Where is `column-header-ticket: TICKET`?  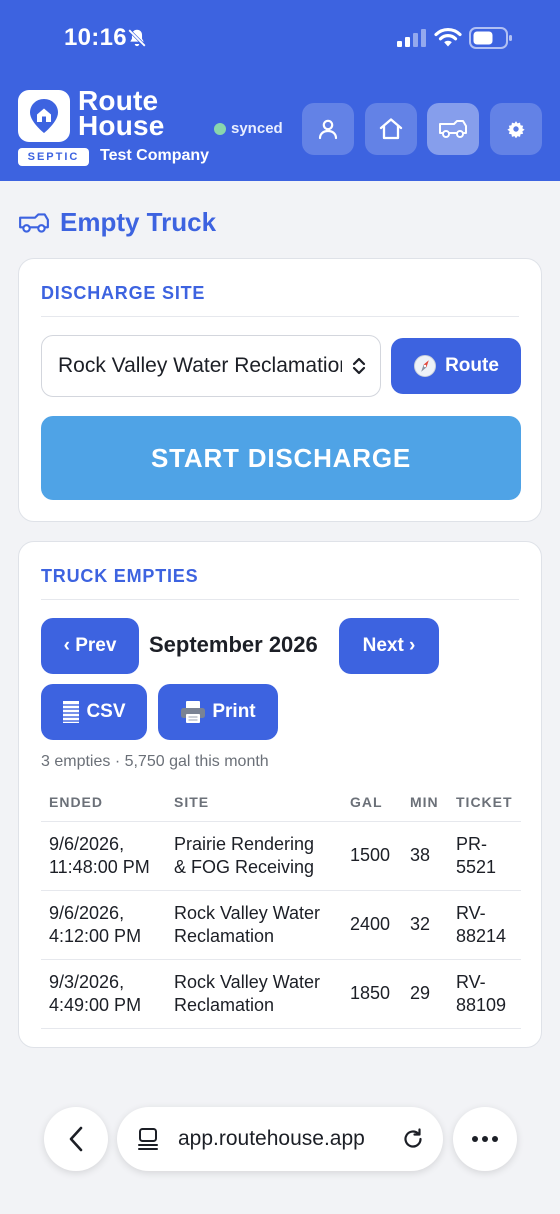
column-header-ticket: TICKET is located at coordinates (484, 802).